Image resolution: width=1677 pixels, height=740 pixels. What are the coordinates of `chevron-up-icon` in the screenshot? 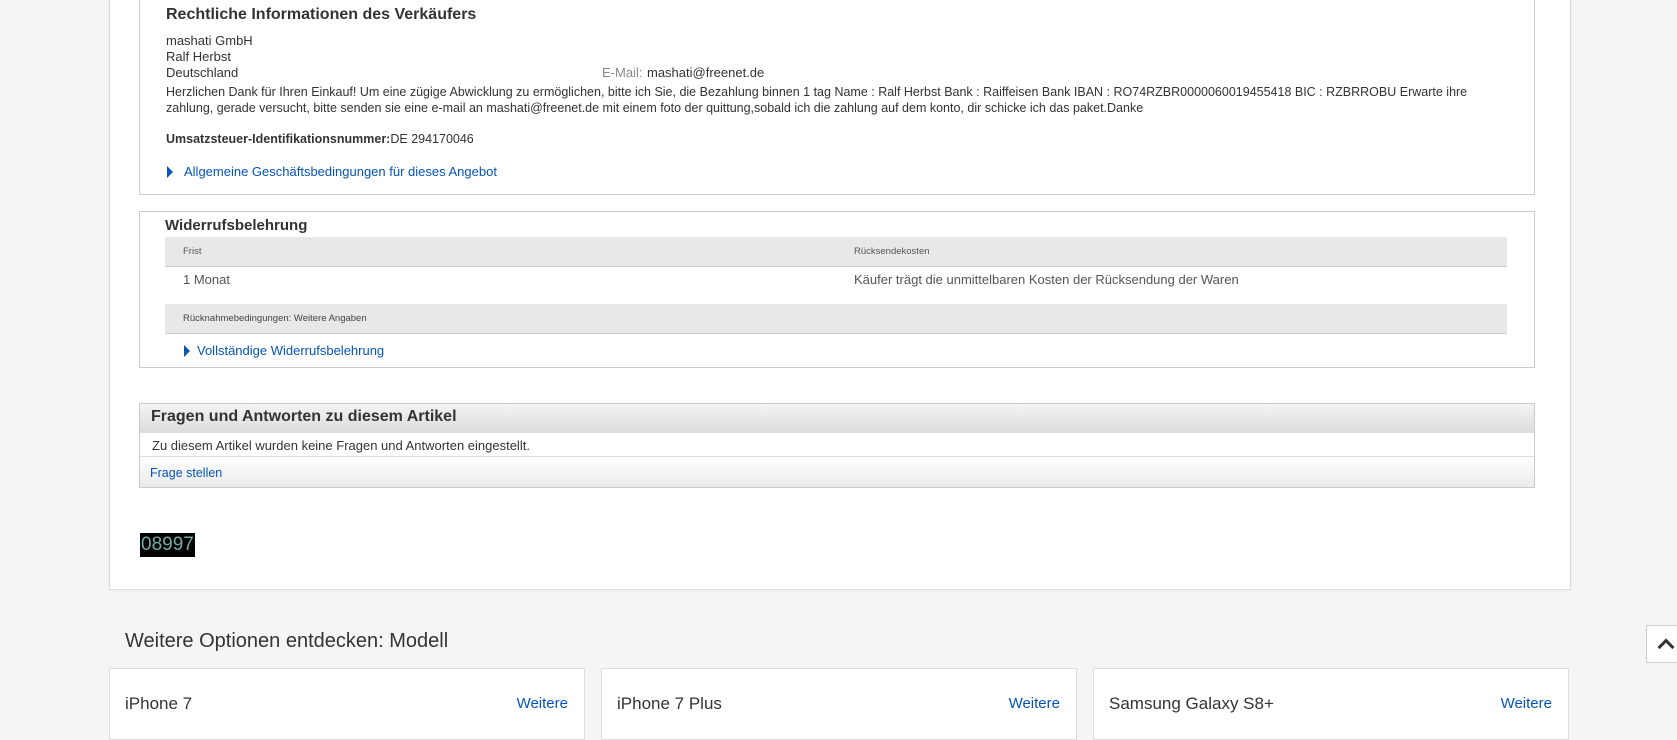 It's located at (1666, 647).